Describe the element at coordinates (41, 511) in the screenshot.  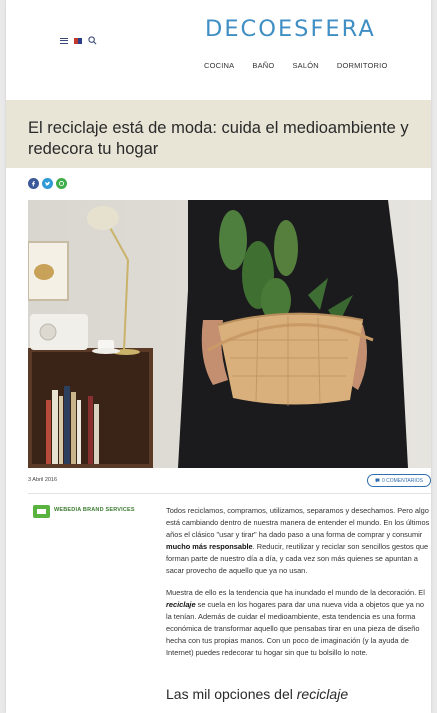
I see `author-logo` at that location.